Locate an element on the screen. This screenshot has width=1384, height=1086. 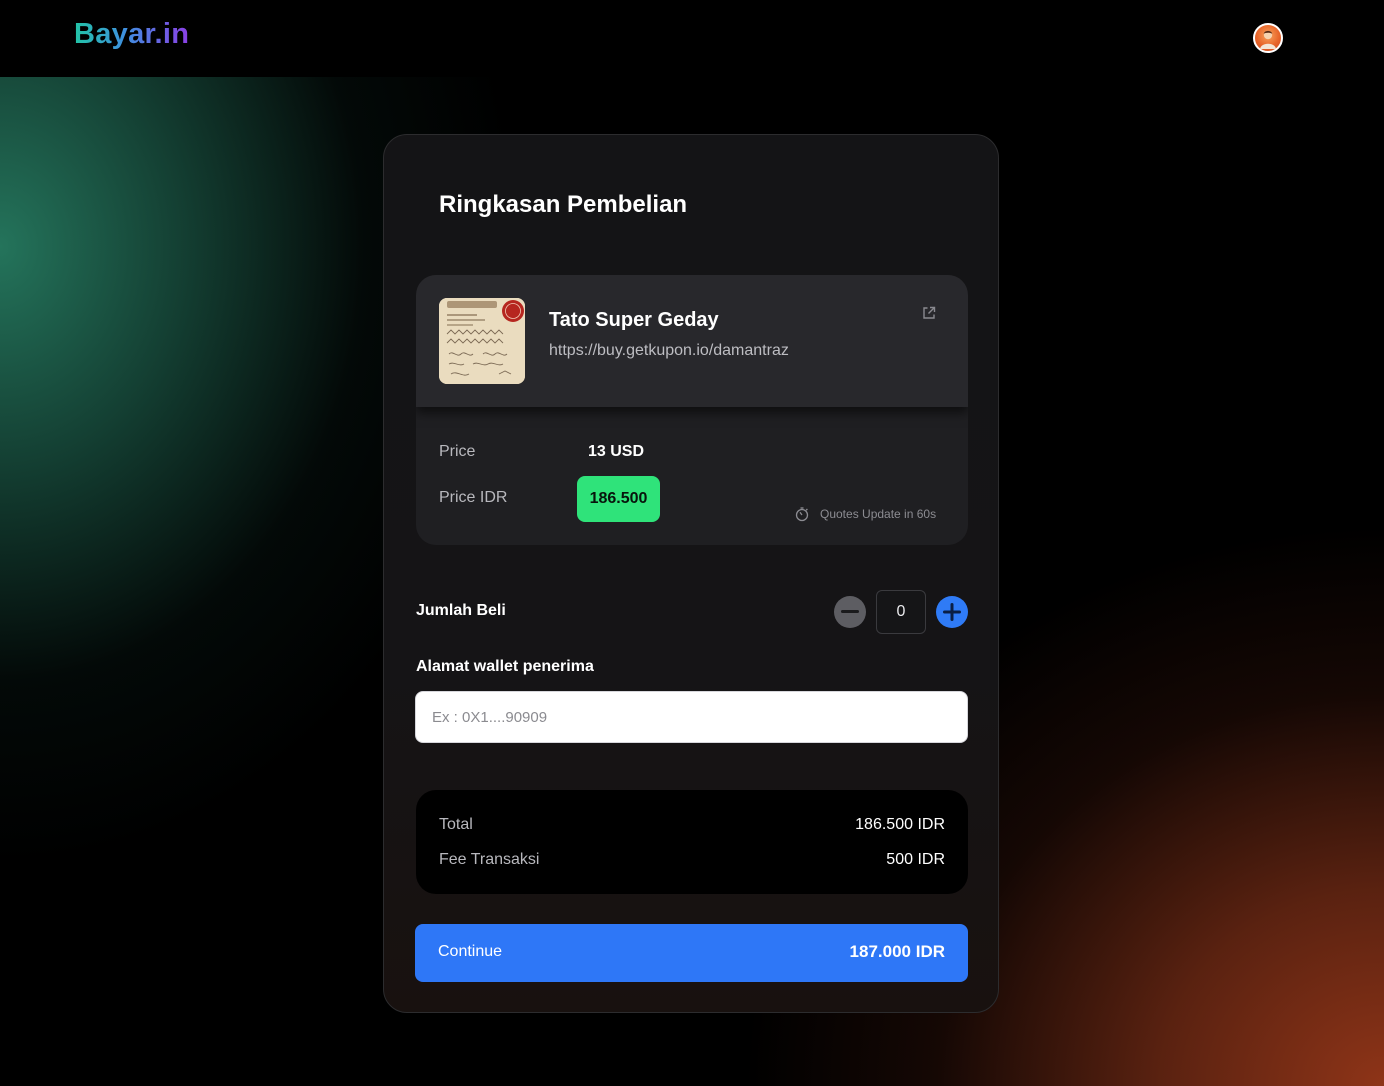
product-thumbnail is located at coordinates (482, 341).